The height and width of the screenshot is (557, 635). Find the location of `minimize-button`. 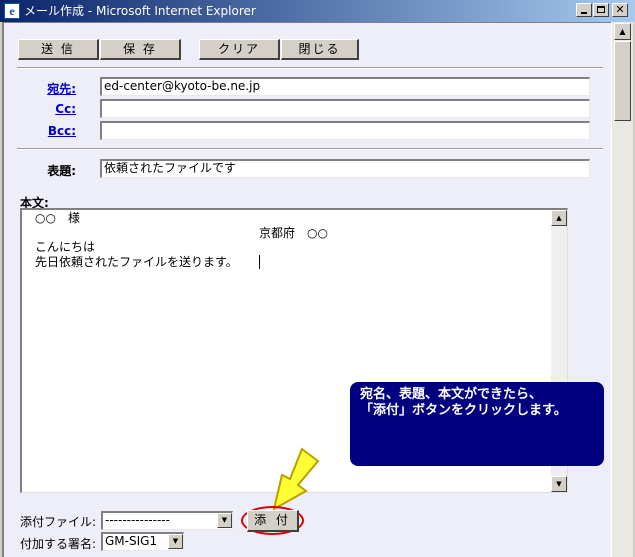

minimize-button is located at coordinates (584, 10).